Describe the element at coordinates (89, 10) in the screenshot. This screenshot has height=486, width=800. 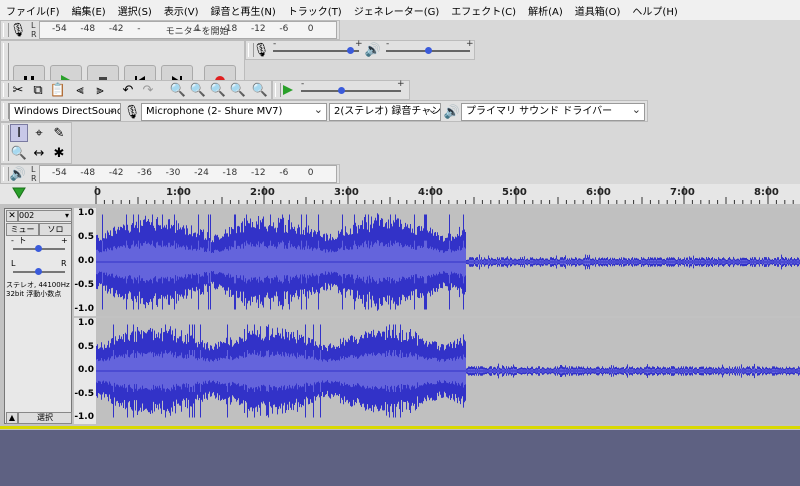
I see `menu-item: 編集(E)` at that location.